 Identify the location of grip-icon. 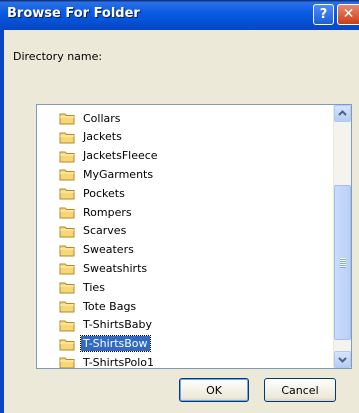
(343, 263).